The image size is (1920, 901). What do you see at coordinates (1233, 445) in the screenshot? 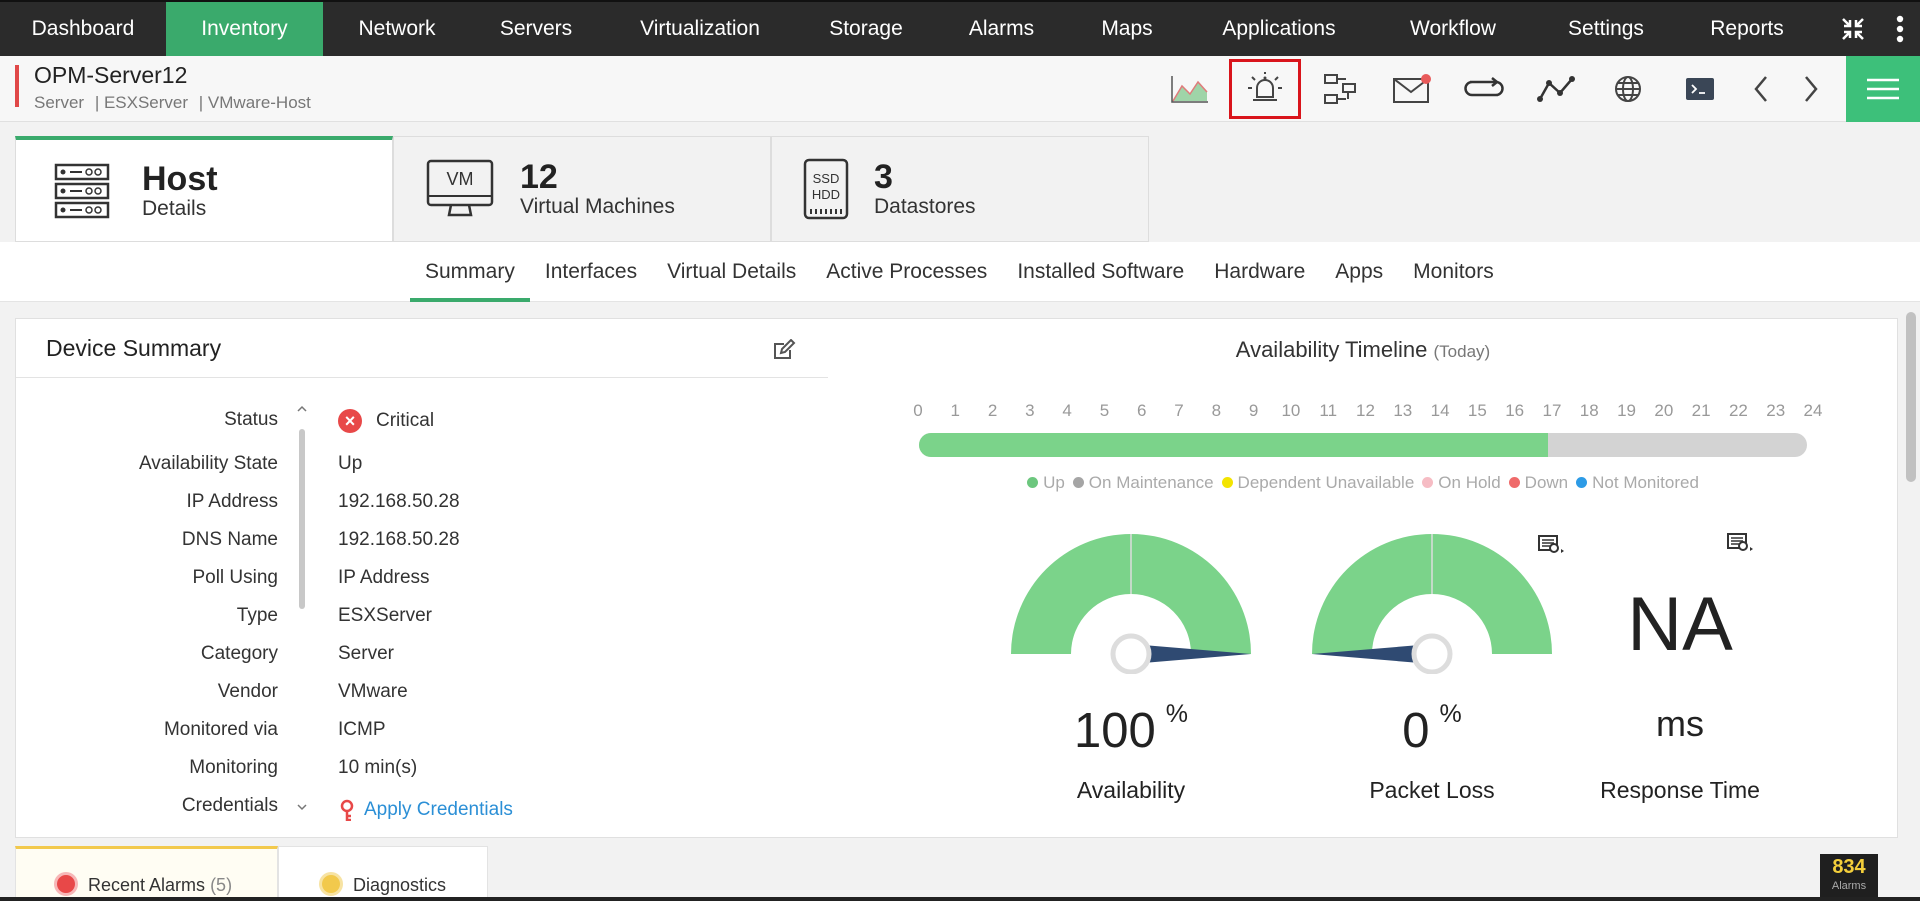
I see `timeline-up-segment` at bounding box center [1233, 445].